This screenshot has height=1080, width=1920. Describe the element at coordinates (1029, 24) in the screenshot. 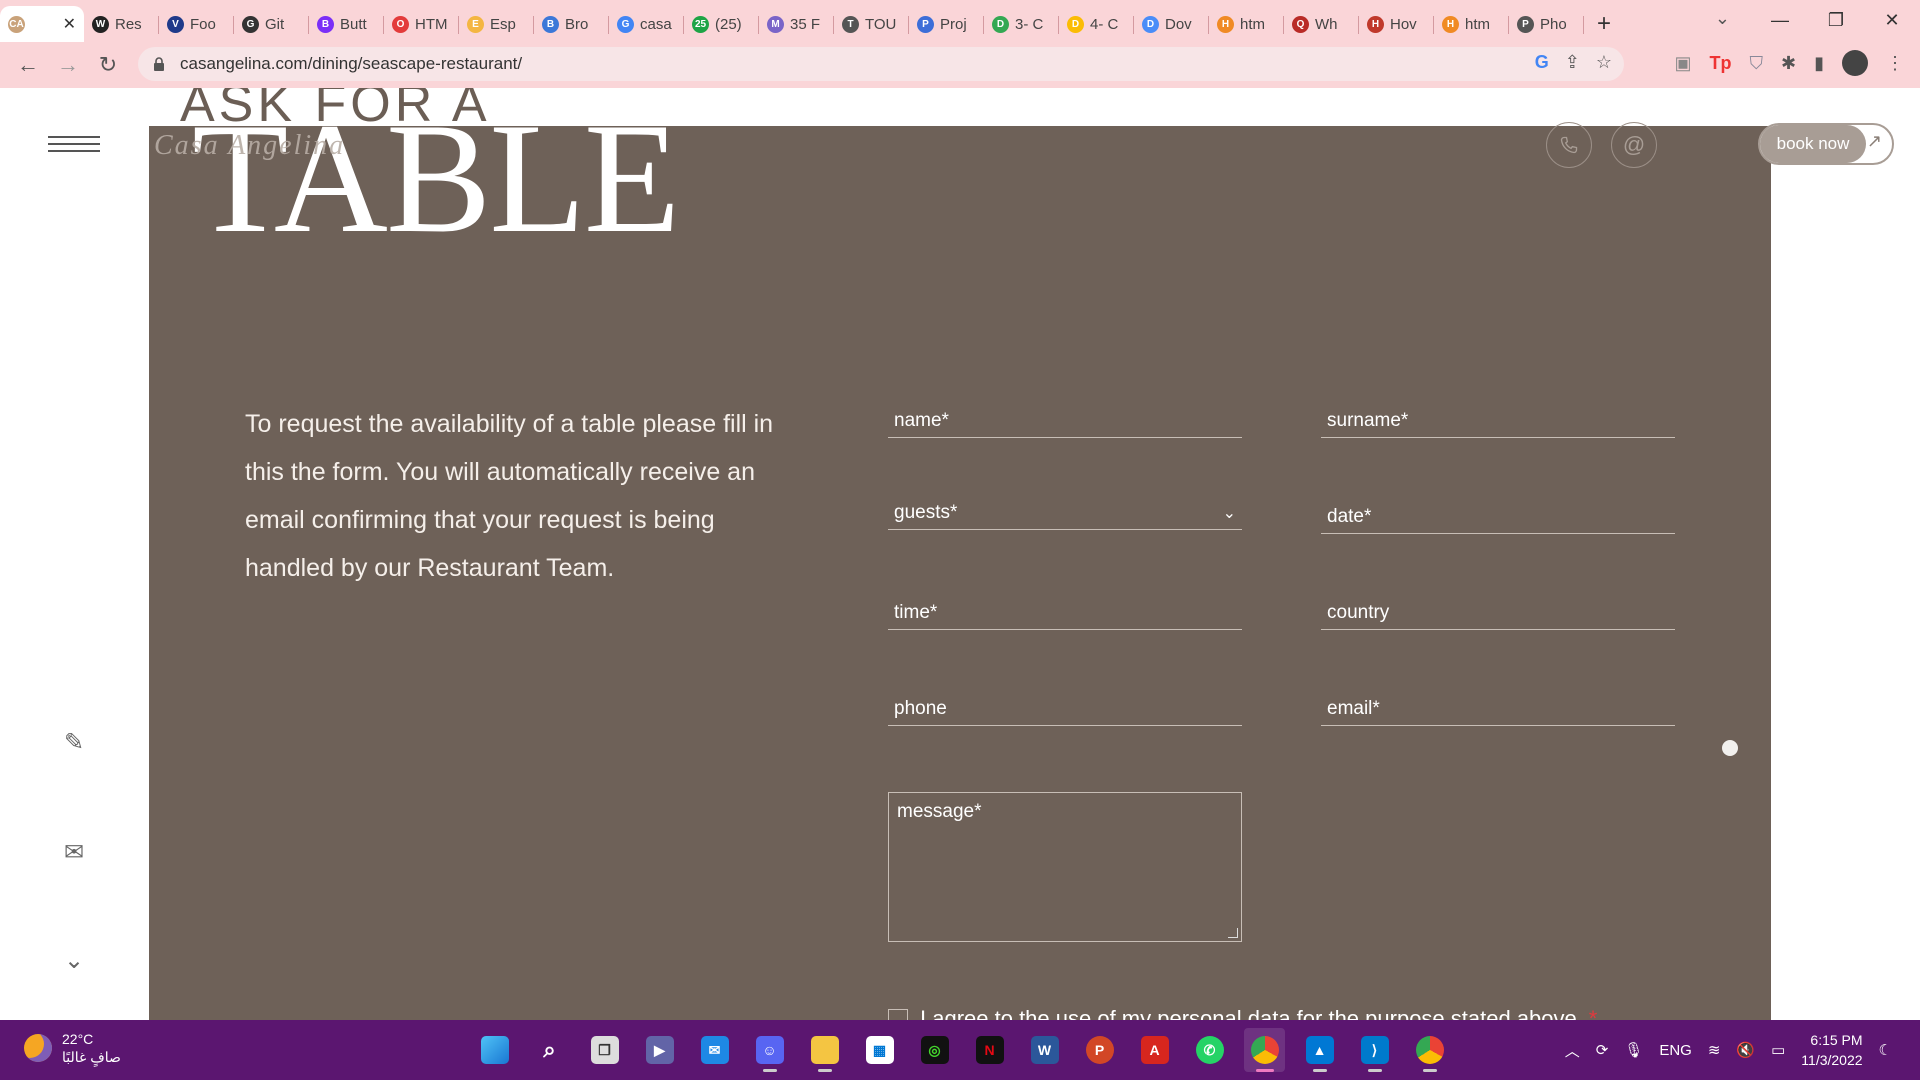

I see `tab-label: 3- C` at that location.